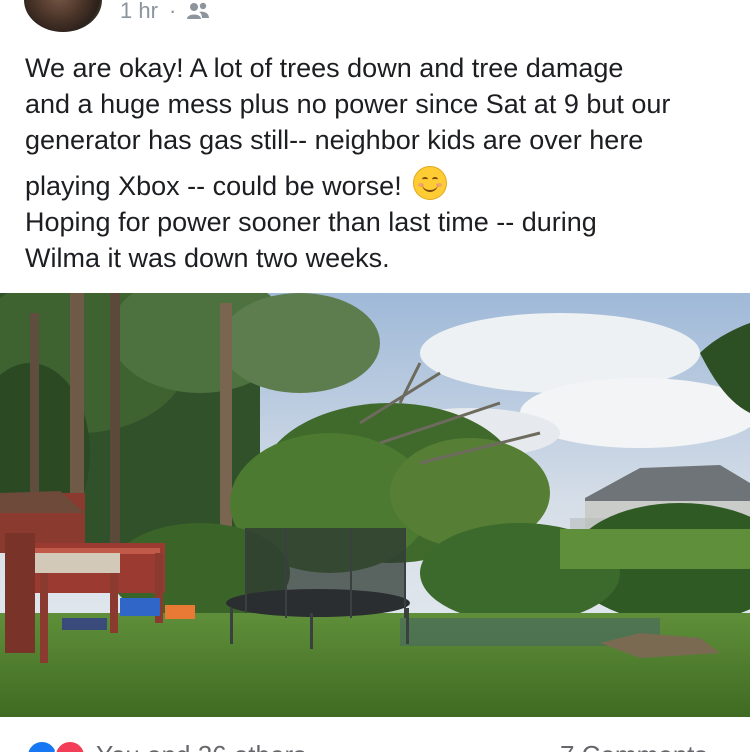 This screenshot has width=750, height=752. Describe the element at coordinates (207, 258) in the screenshot. I see `post-text-line: Wilma it was down two weeks.` at that location.